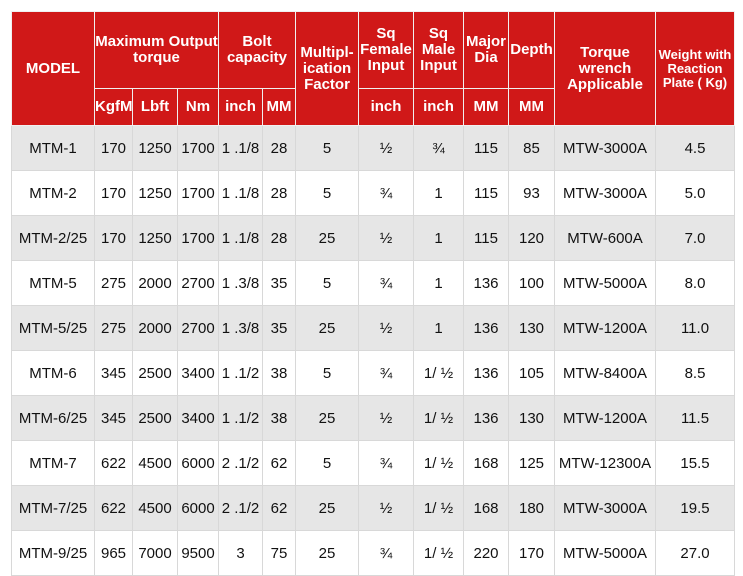 The height and width of the screenshot is (576, 743). Describe the element at coordinates (53, 68) in the screenshot. I see `header-model: MODEL` at that location.